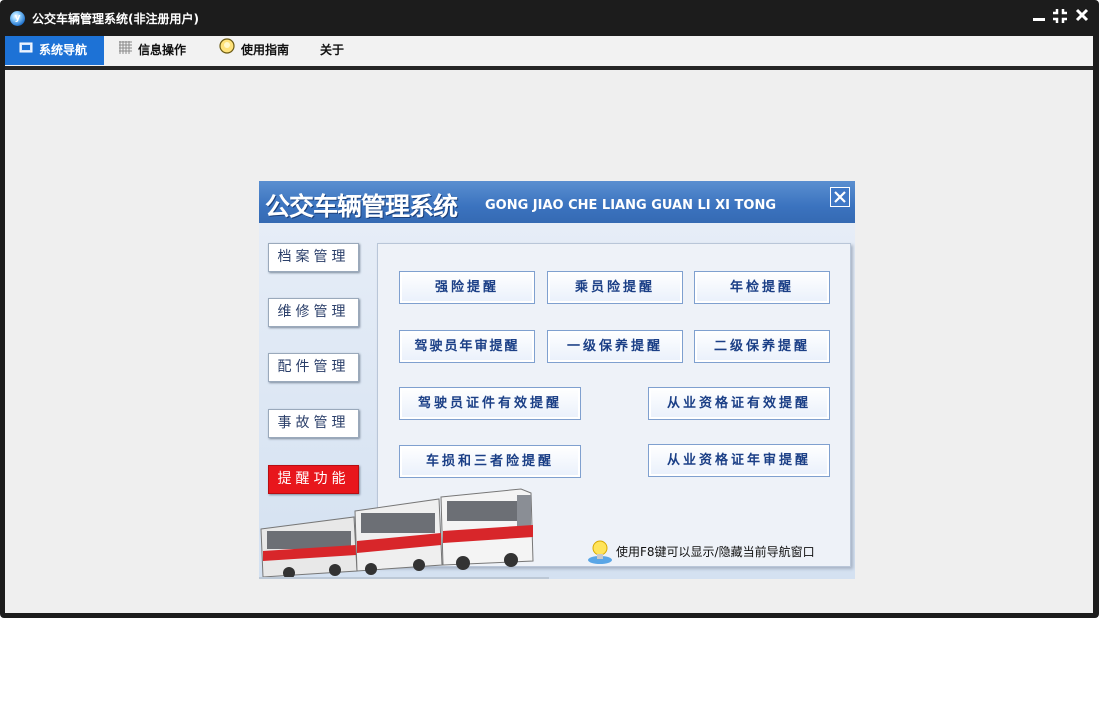  Describe the element at coordinates (313, 423) in the screenshot. I see `accident-management-button: 事故管理` at that location.